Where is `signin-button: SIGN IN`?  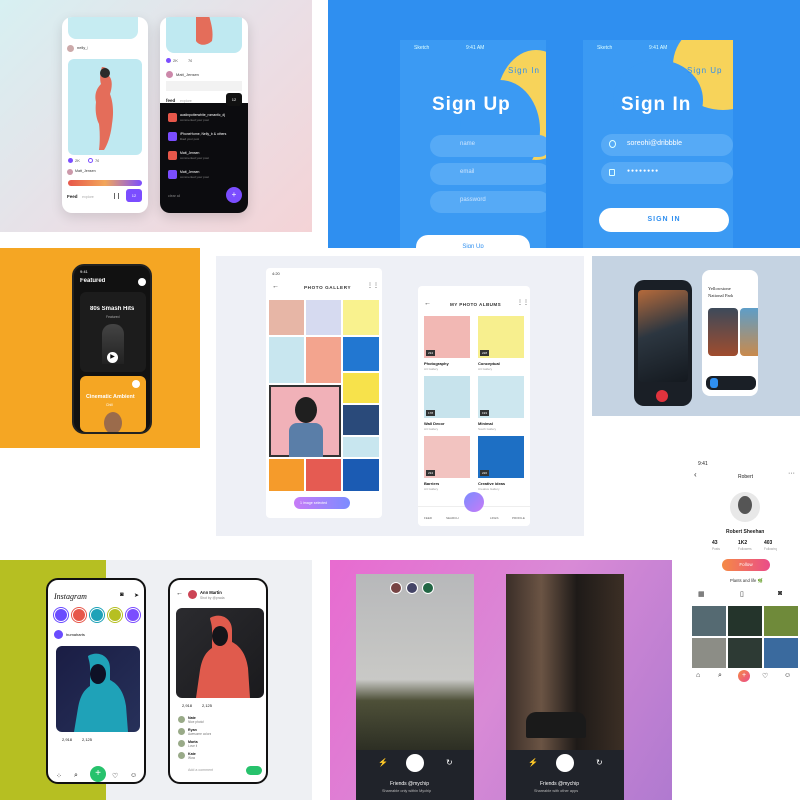 signin-button: SIGN IN is located at coordinates (664, 220).